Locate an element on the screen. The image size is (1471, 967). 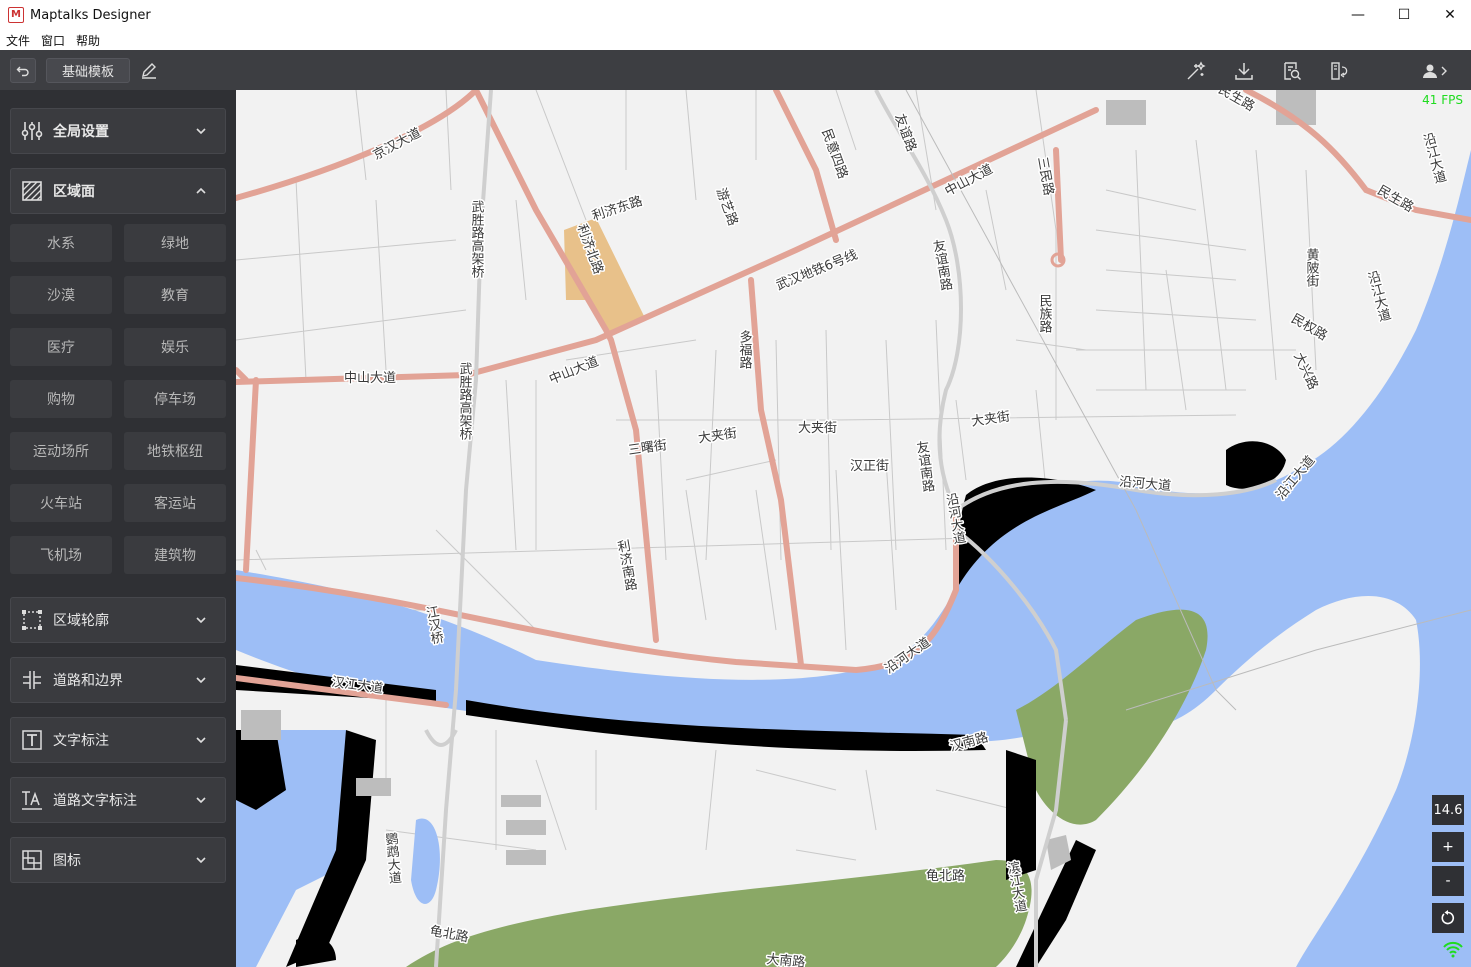
map-label: 龟北路 is located at coordinates (945, 876).